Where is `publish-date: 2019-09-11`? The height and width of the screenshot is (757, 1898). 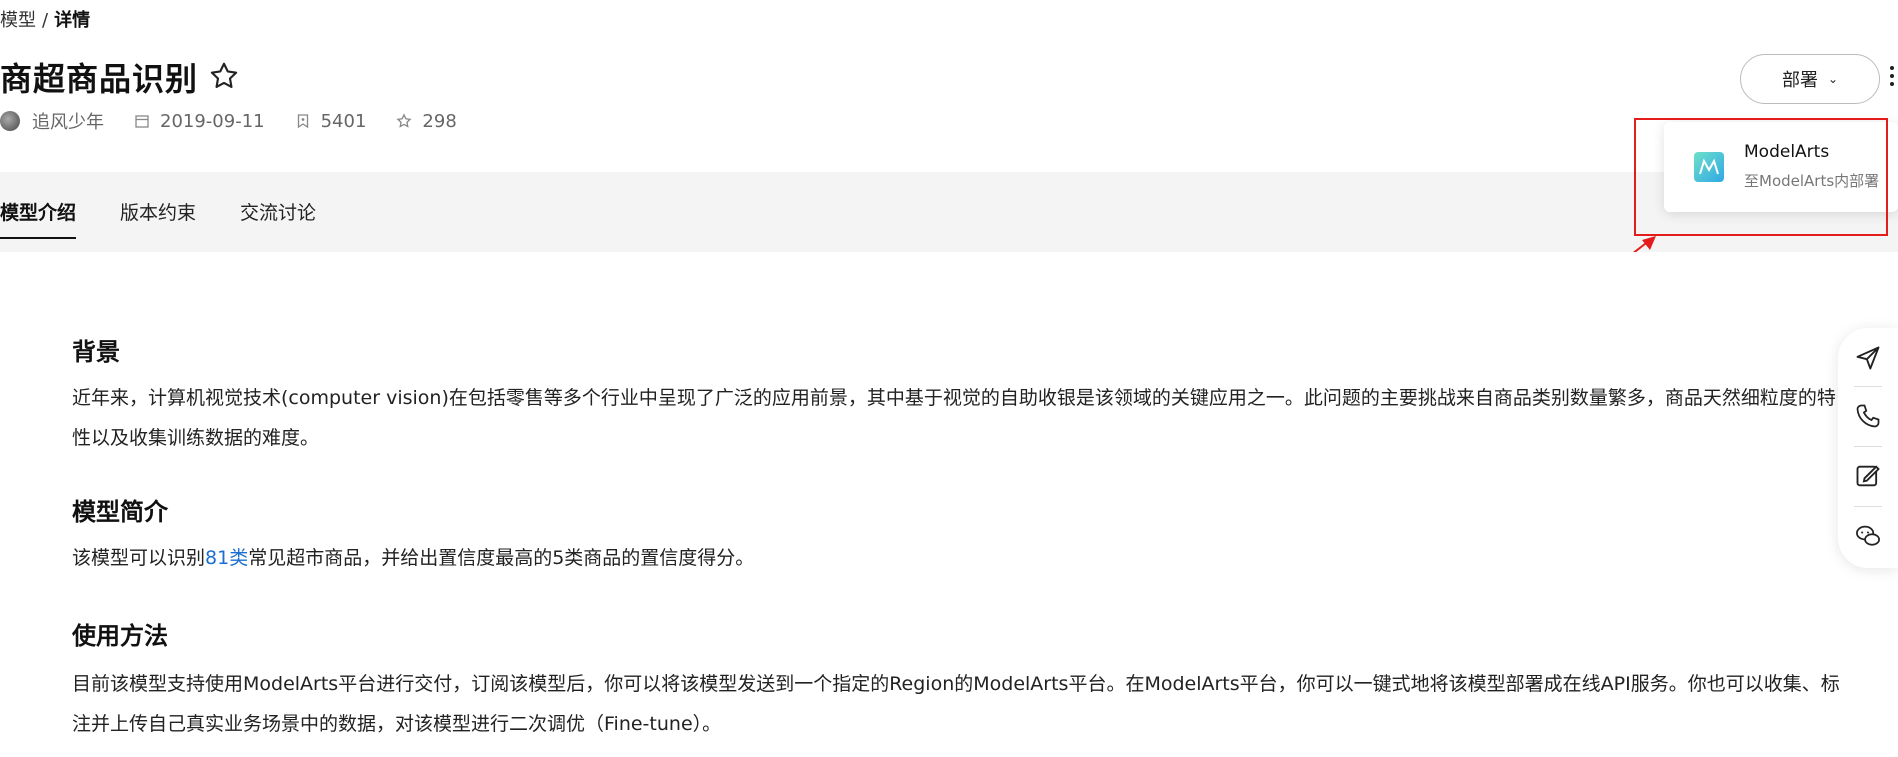 publish-date: 2019-09-11 is located at coordinates (199, 121).